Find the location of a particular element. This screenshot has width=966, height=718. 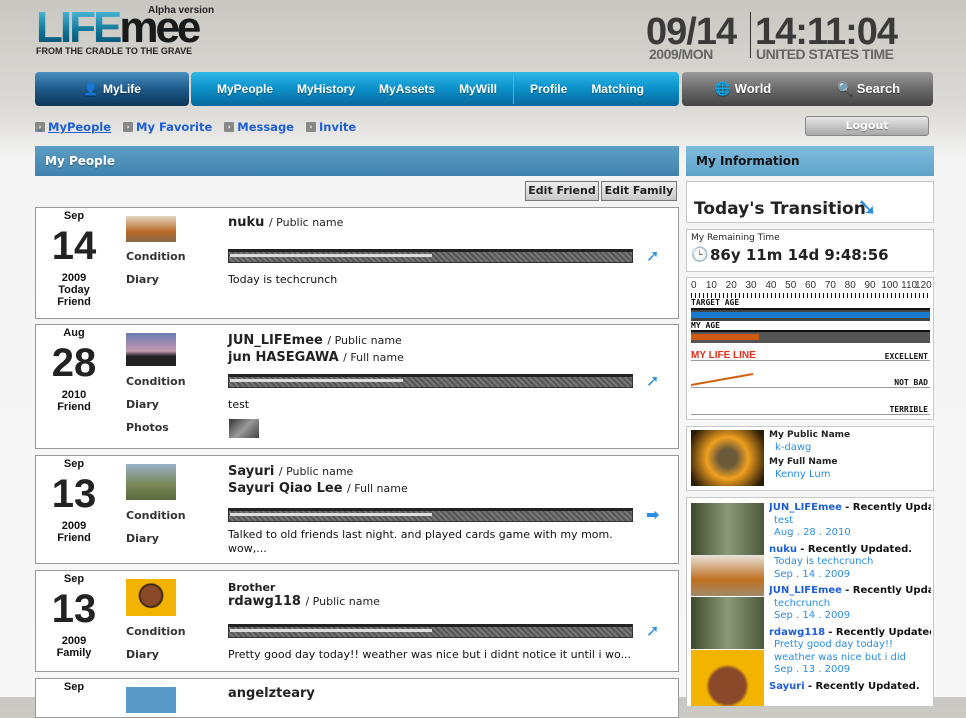

name: Sayuri is located at coordinates (251, 471).